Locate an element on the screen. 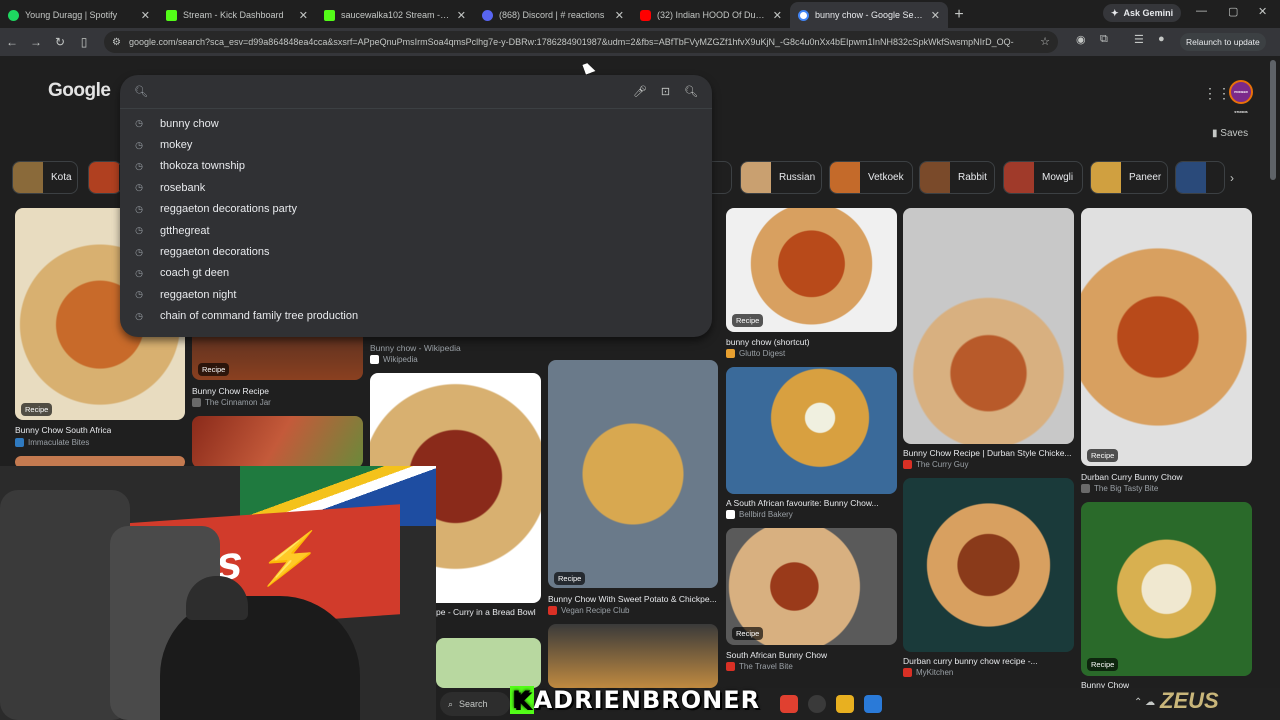 The image size is (1280, 720). google-apps-icon: ⋮⋮ is located at coordinates (1217, 93).